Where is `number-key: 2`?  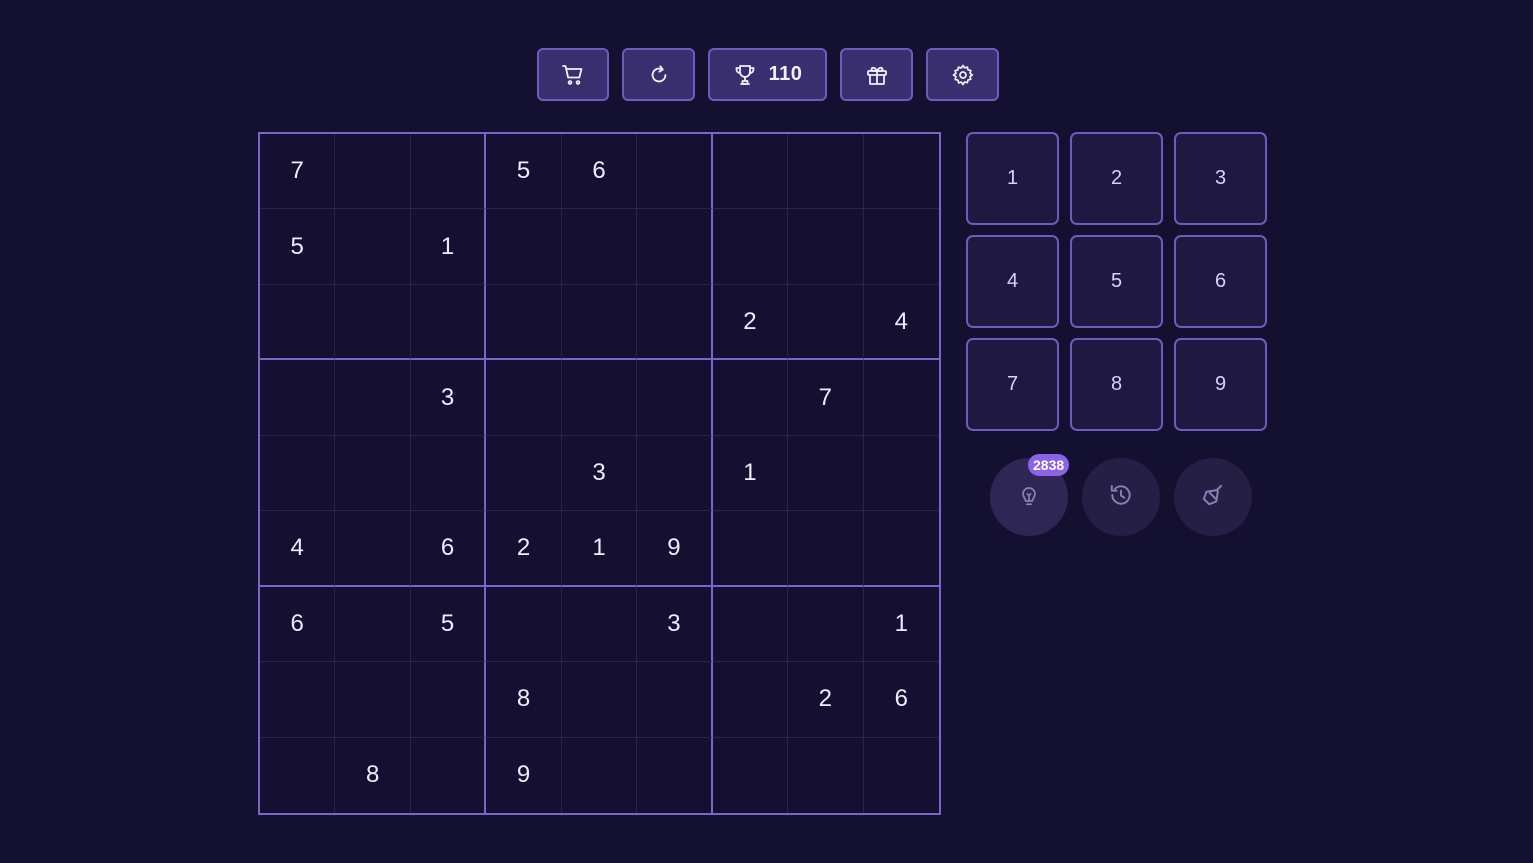
number-key: 2 is located at coordinates (1116, 178).